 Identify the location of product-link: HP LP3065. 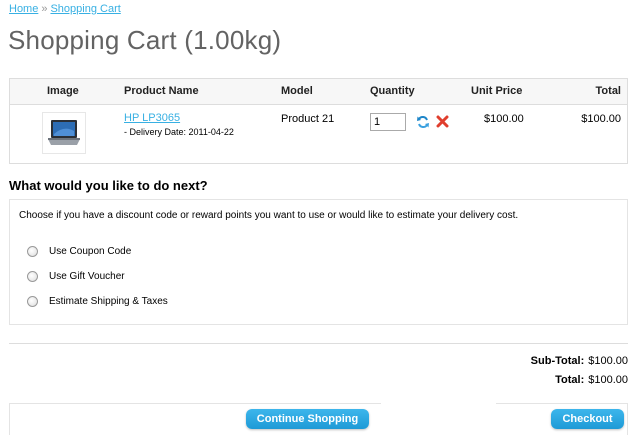
(152, 118).